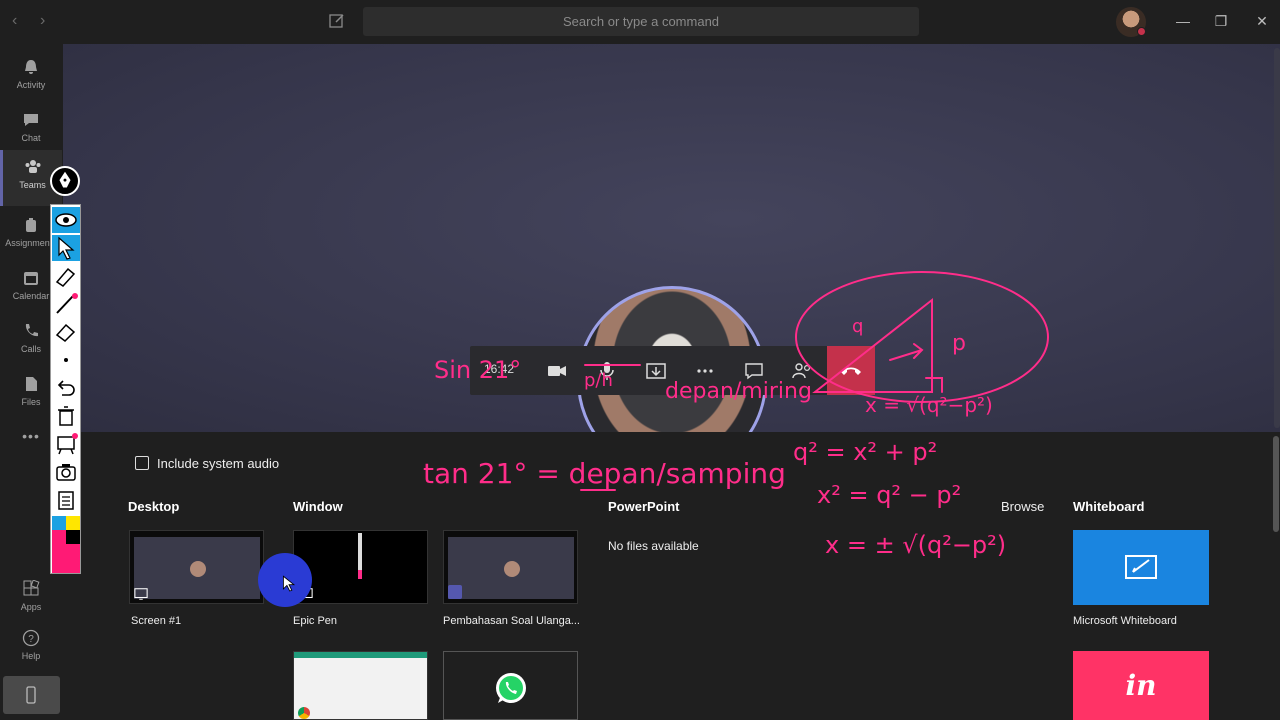 This screenshot has height=720, width=1280. I want to click on device-button, so click(31, 695).